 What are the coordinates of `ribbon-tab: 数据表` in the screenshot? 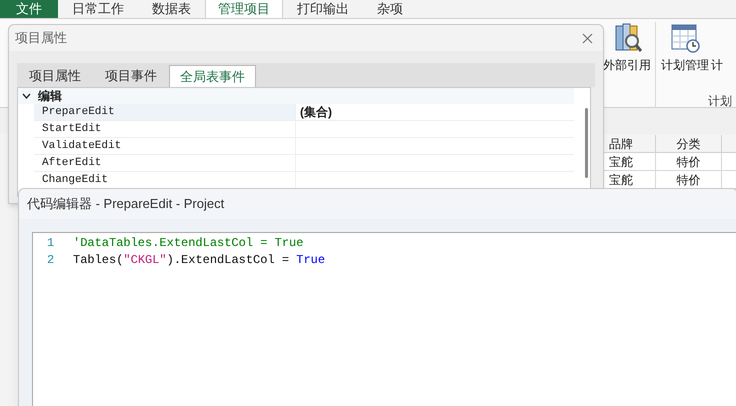 It's located at (171, 9).